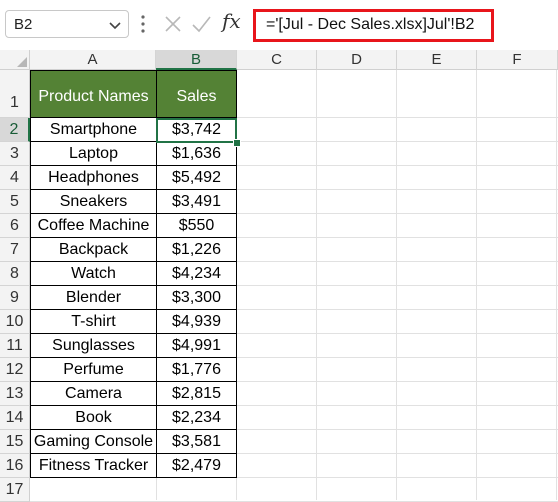 The height and width of the screenshot is (502, 558). Describe the element at coordinates (196, 442) in the screenshot. I see `sales-cell: $3,581` at that location.